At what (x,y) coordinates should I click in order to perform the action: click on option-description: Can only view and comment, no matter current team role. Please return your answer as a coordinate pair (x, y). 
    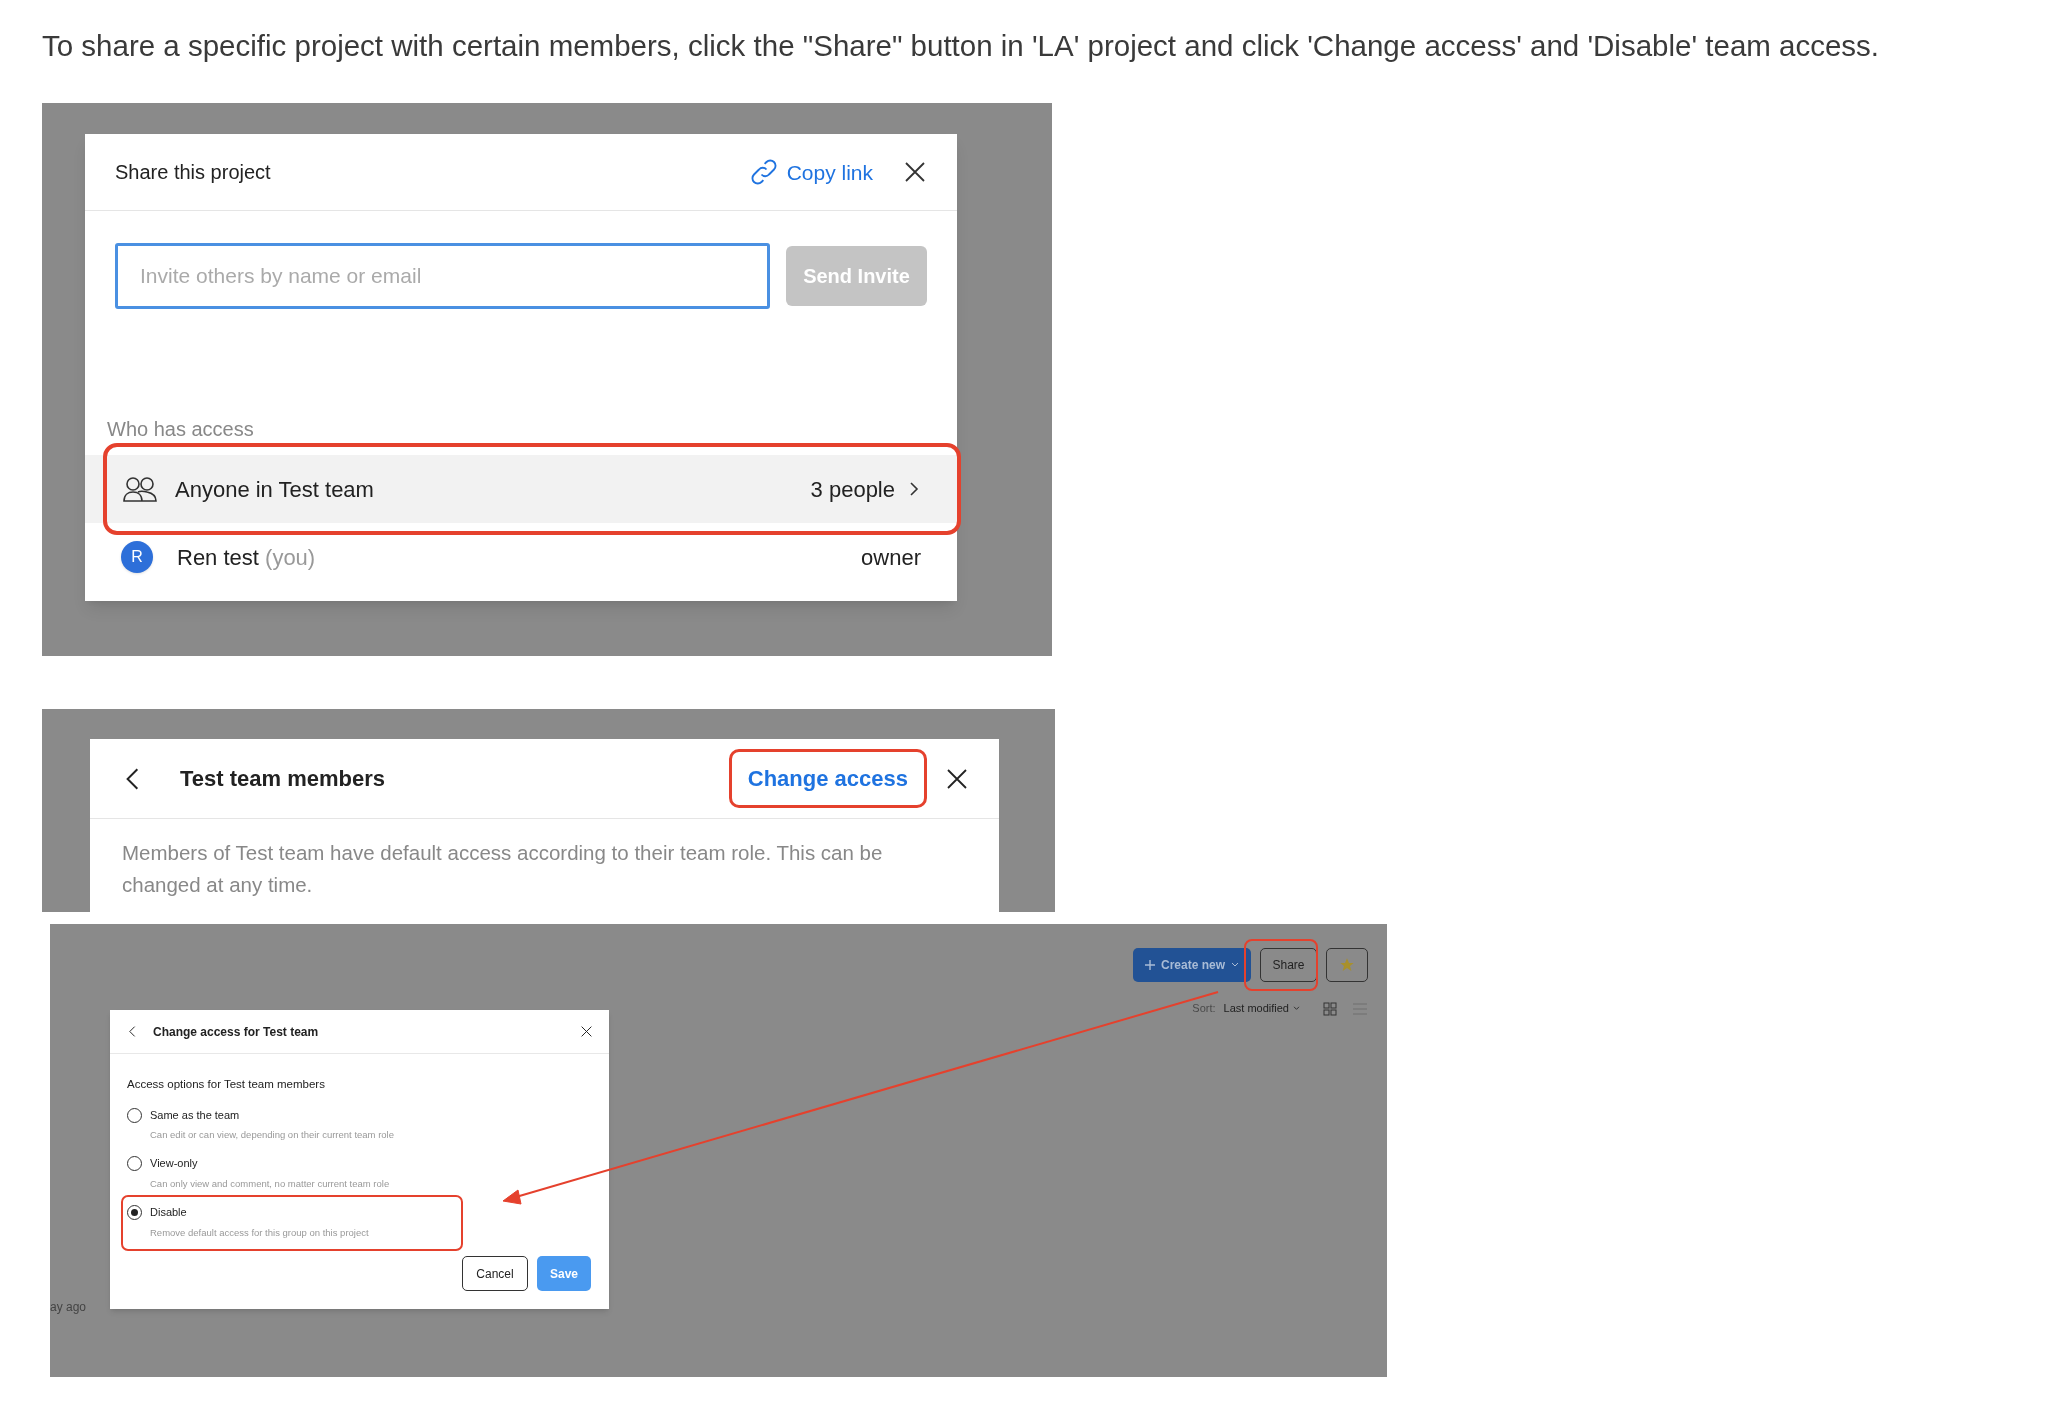
    Looking at the image, I should click on (270, 1183).